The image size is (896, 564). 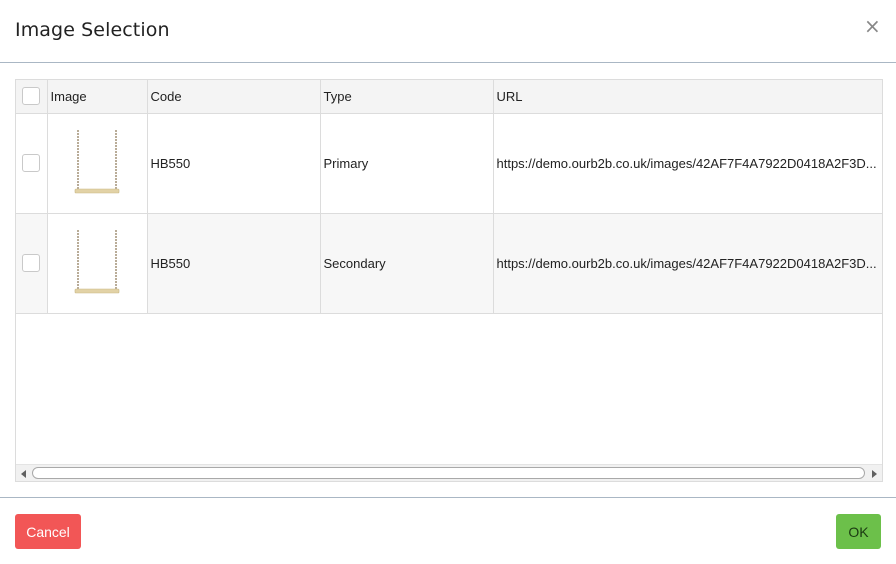 I want to click on ok-button: OK, so click(x=858, y=531).